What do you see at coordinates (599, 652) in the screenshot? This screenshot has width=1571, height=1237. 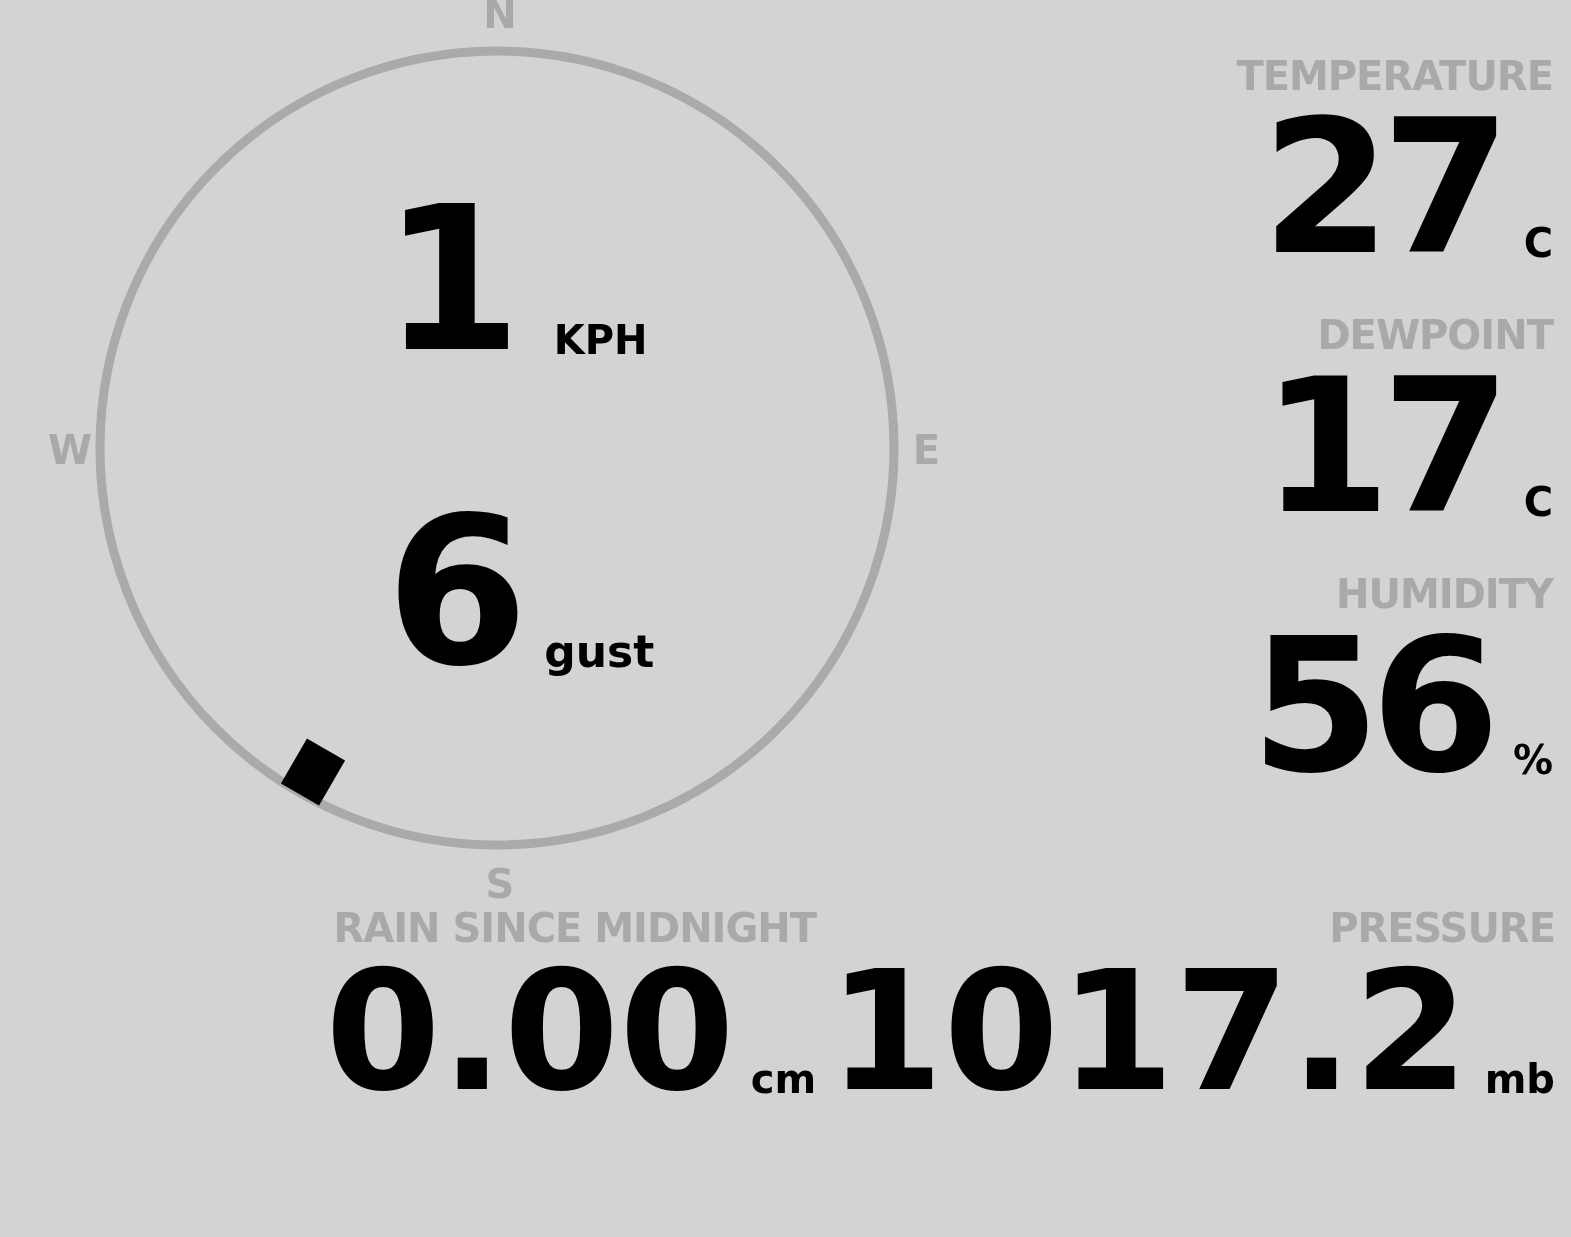 I see `gust-unit: gust` at bounding box center [599, 652].